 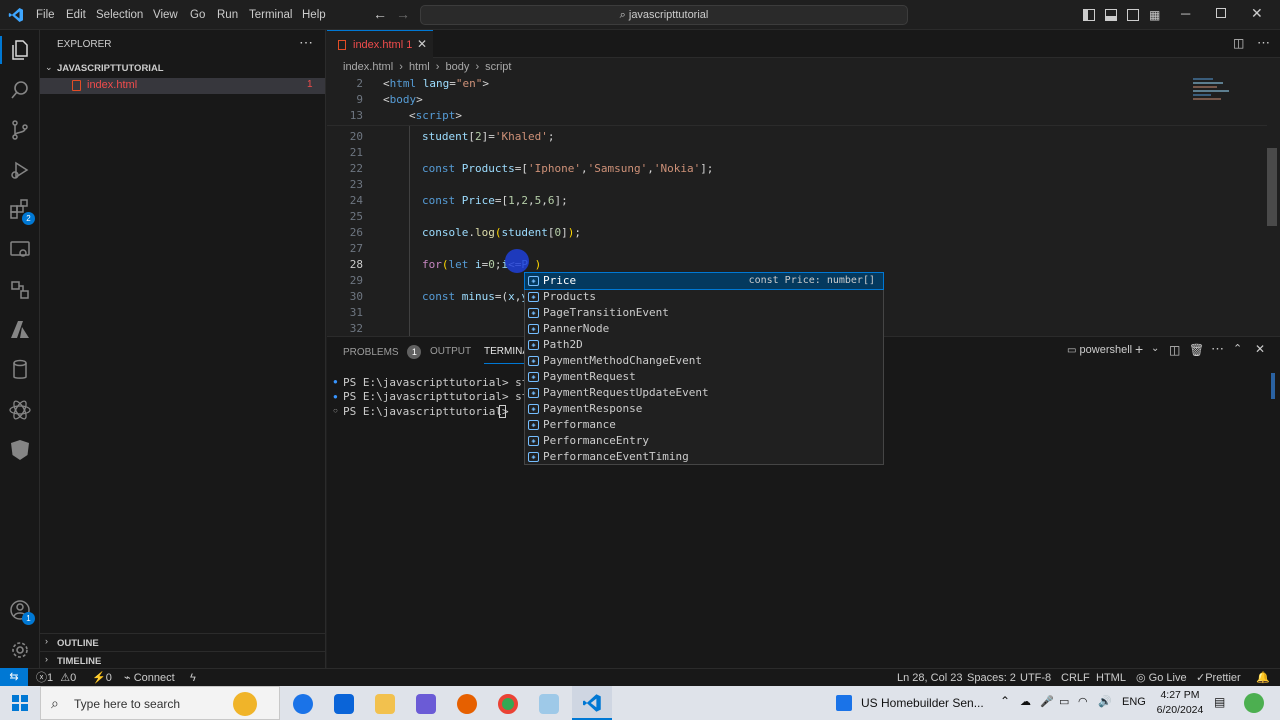 I want to click on minimize-icon: ─, so click(x=1185, y=13).